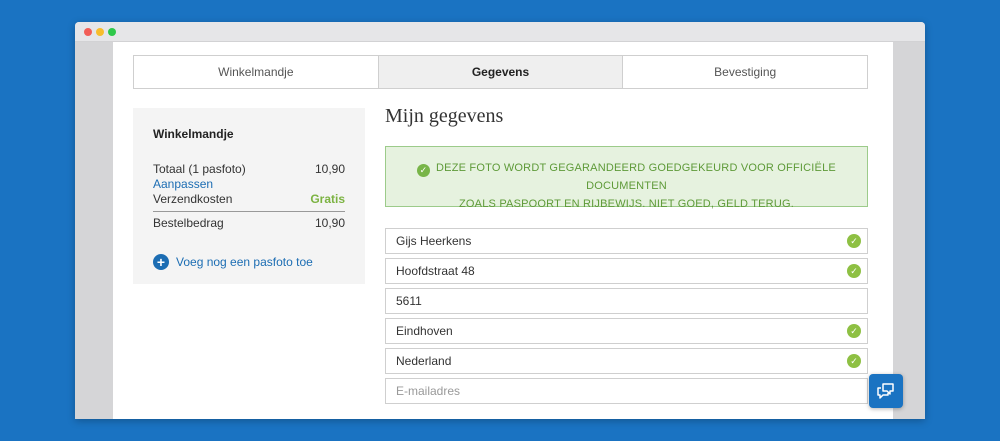 The width and height of the screenshot is (1000, 441). Describe the element at coordinates (112, 32) in the screenshot. I see `maximize-window-button` at that location.